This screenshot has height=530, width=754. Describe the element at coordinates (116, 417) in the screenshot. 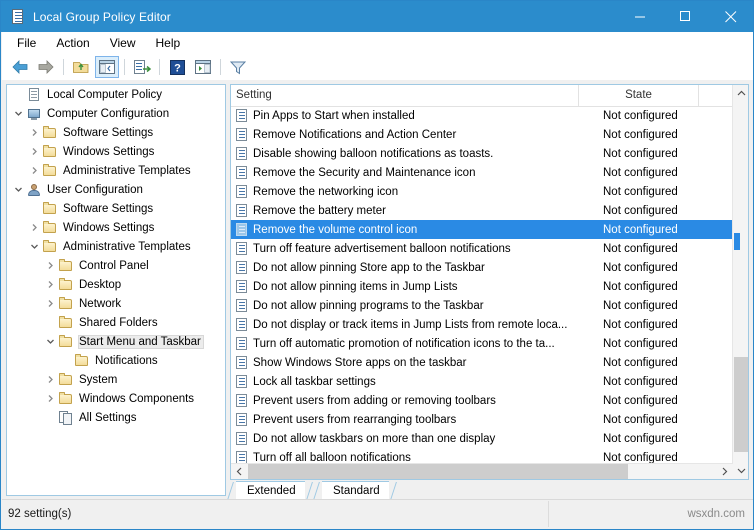

I see `tree-item-all-settings: All Settings` at that location.